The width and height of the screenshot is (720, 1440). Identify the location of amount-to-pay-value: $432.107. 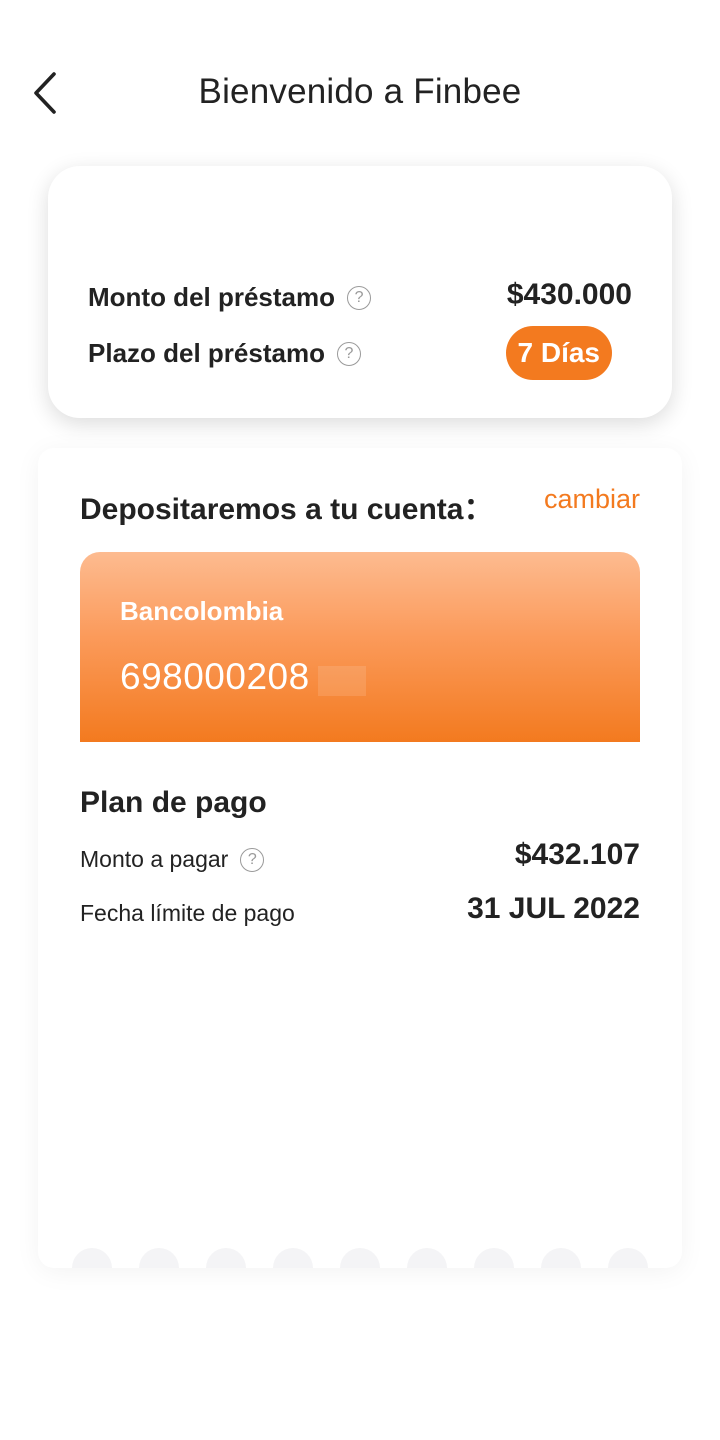
(577, 854).